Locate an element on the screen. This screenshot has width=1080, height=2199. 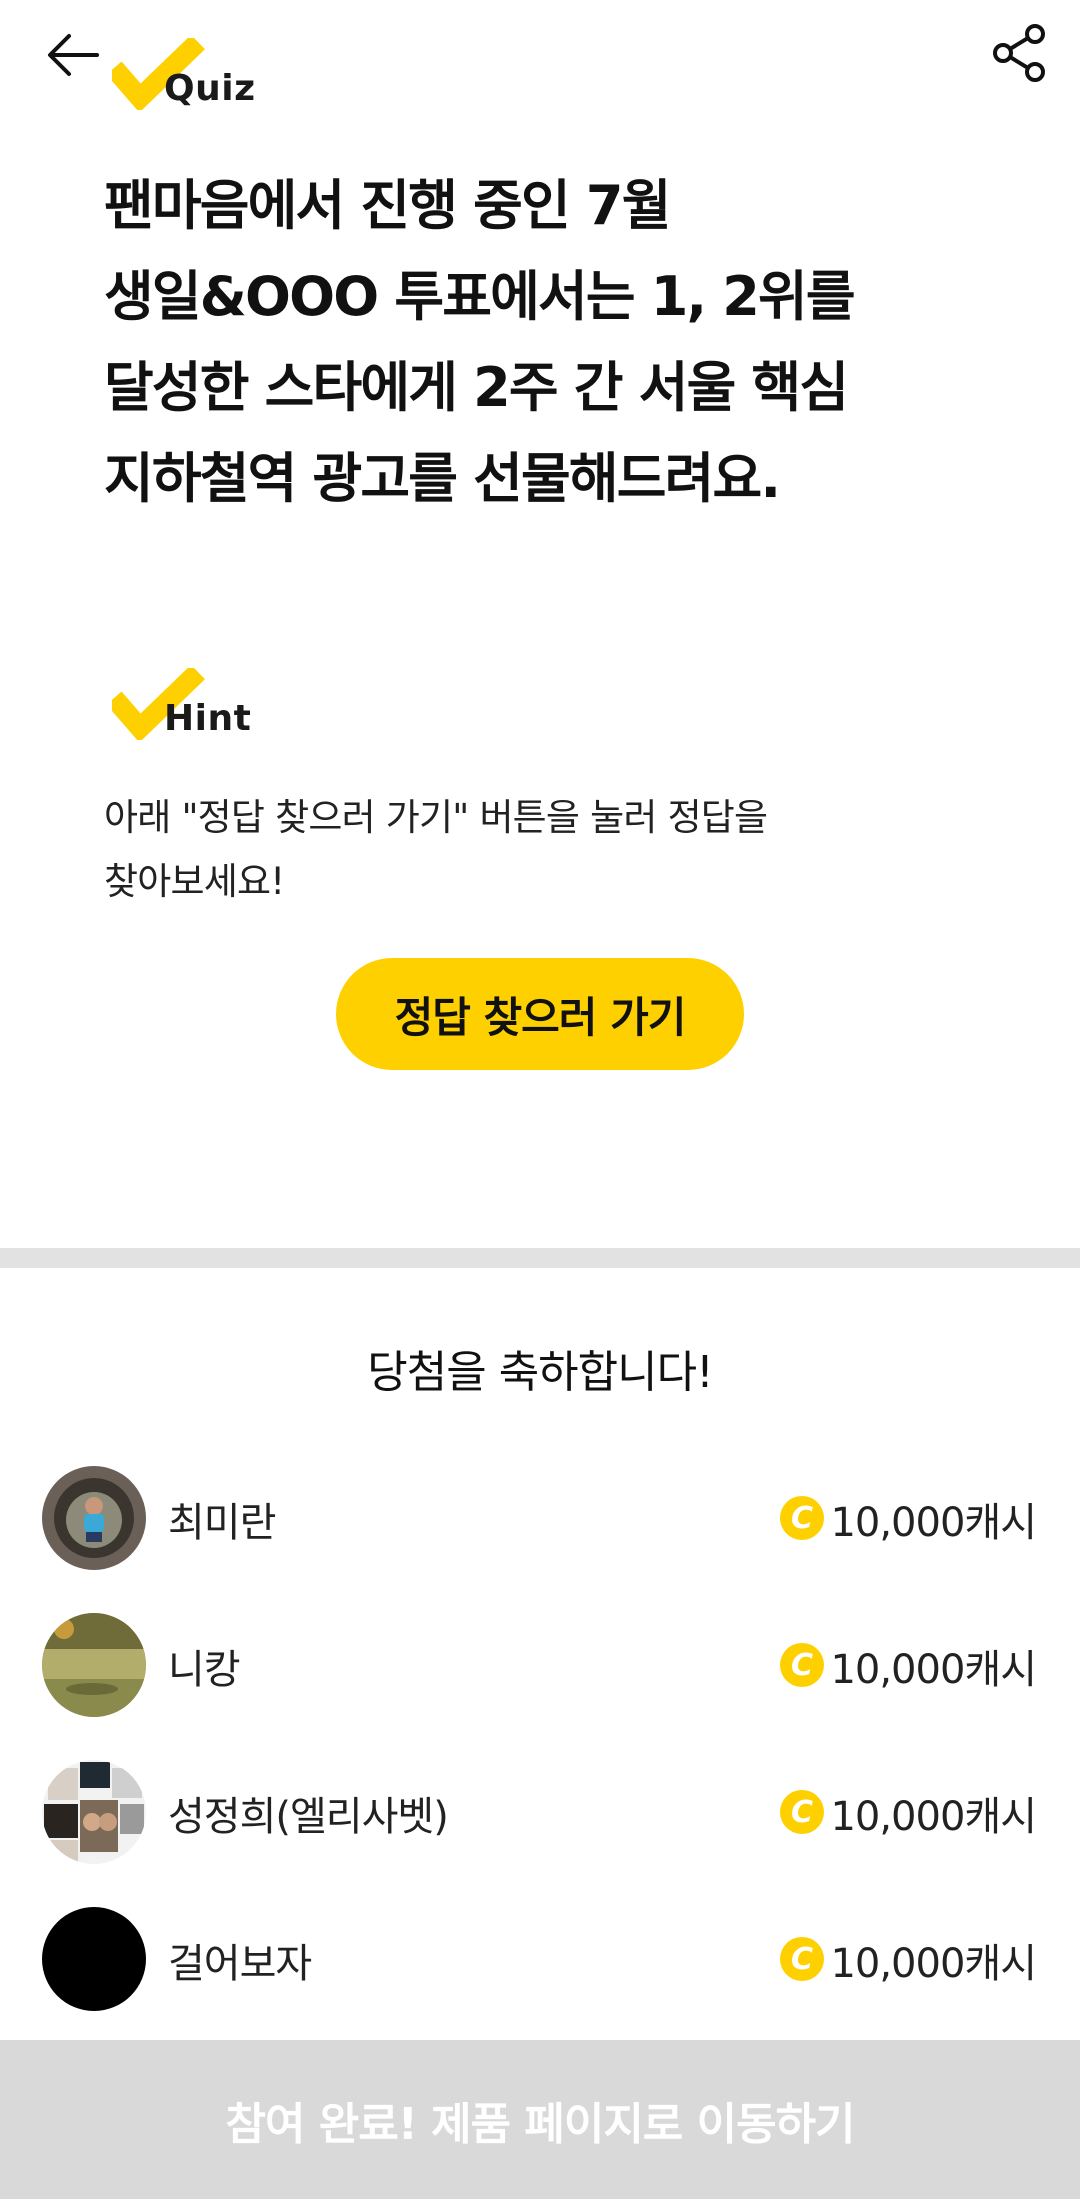
share-icon is located at coordinates (1019, 53).